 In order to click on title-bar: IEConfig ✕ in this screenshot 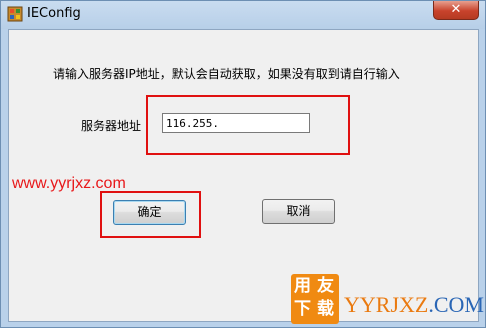, I will do `click(243, 15)`.